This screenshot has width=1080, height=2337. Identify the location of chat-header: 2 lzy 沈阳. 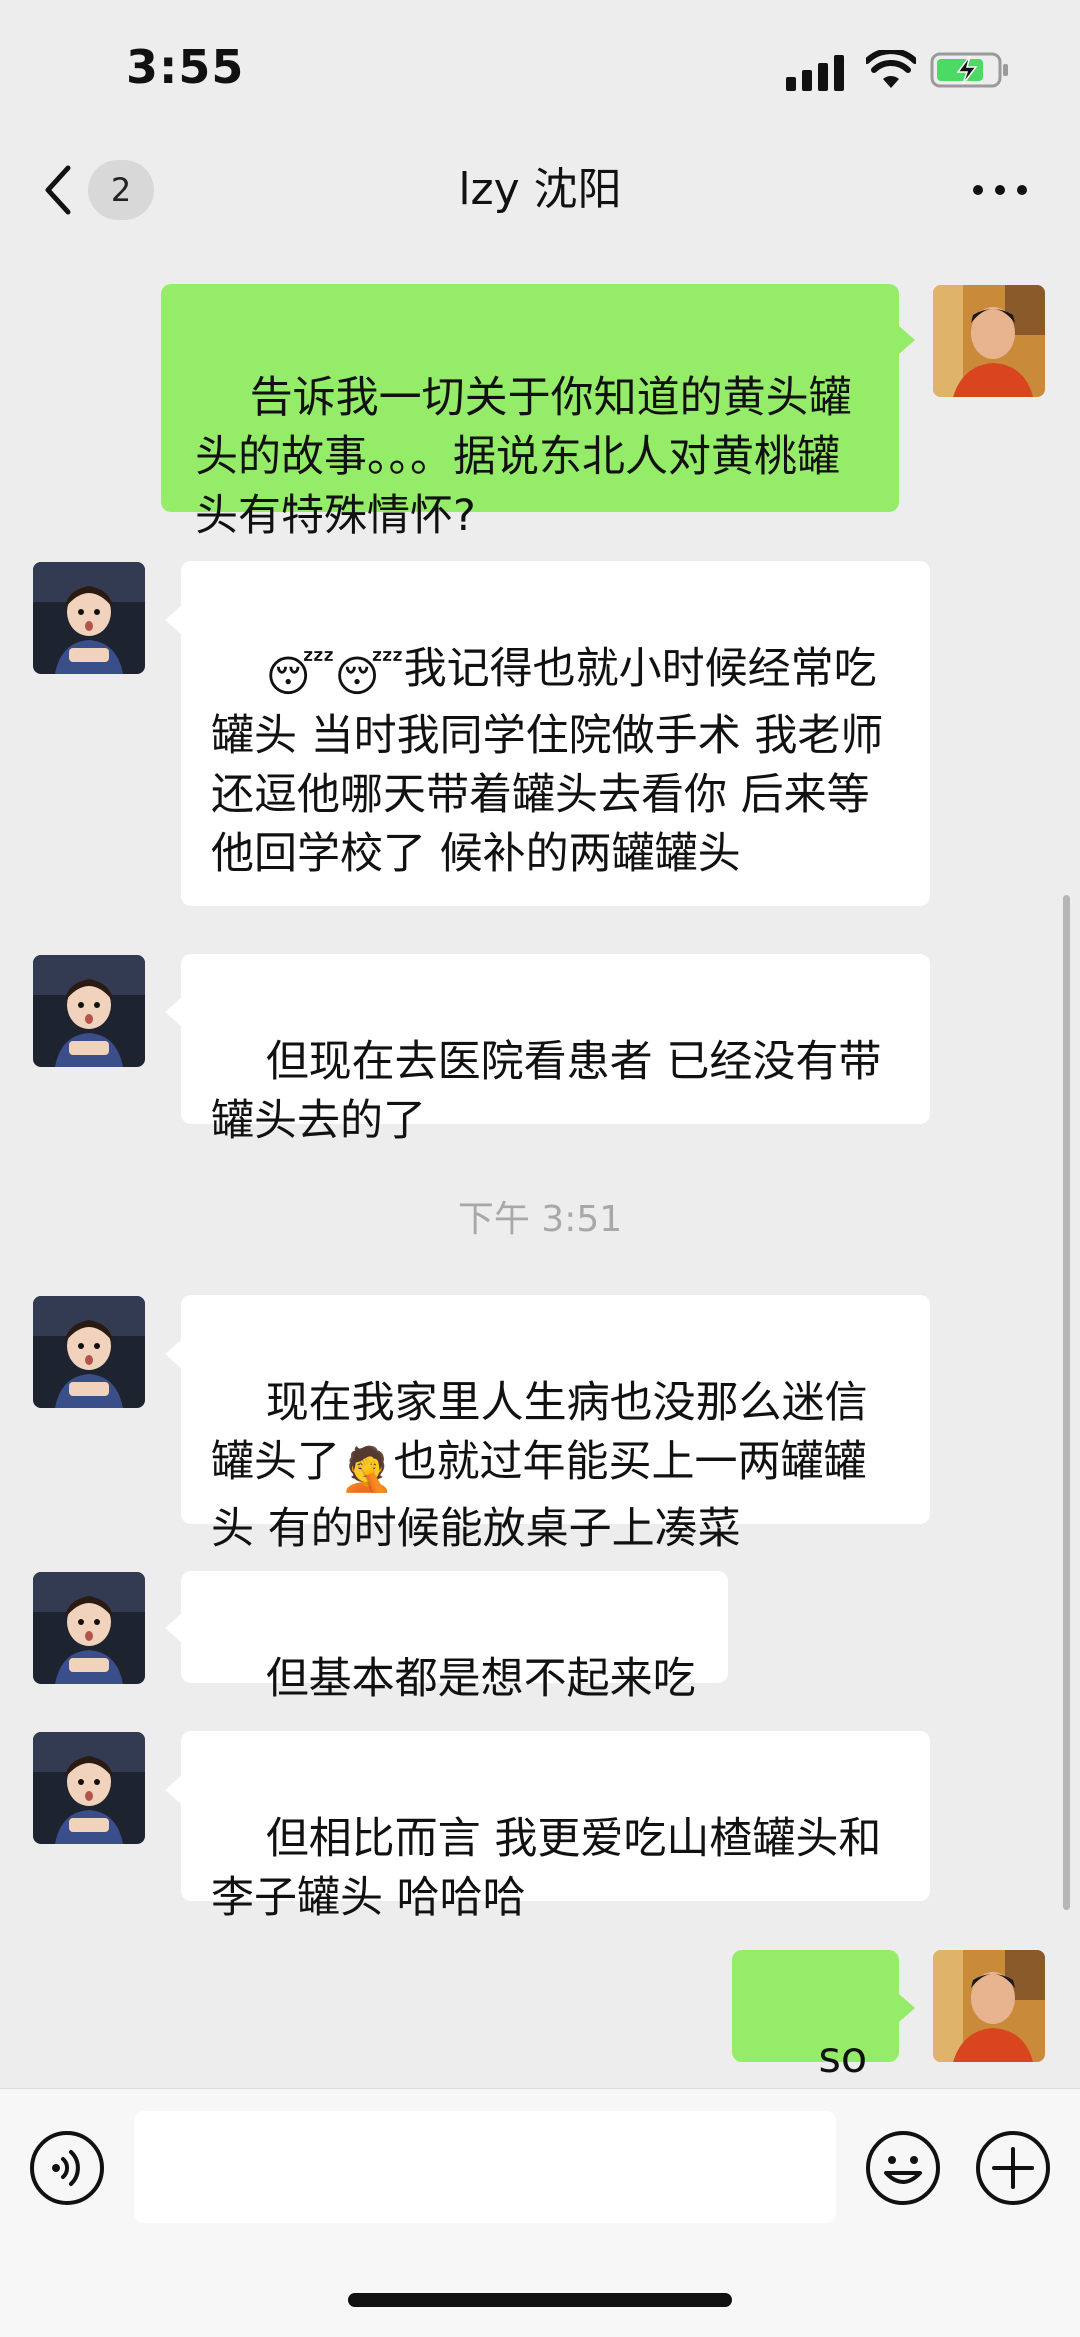
(540, 196).